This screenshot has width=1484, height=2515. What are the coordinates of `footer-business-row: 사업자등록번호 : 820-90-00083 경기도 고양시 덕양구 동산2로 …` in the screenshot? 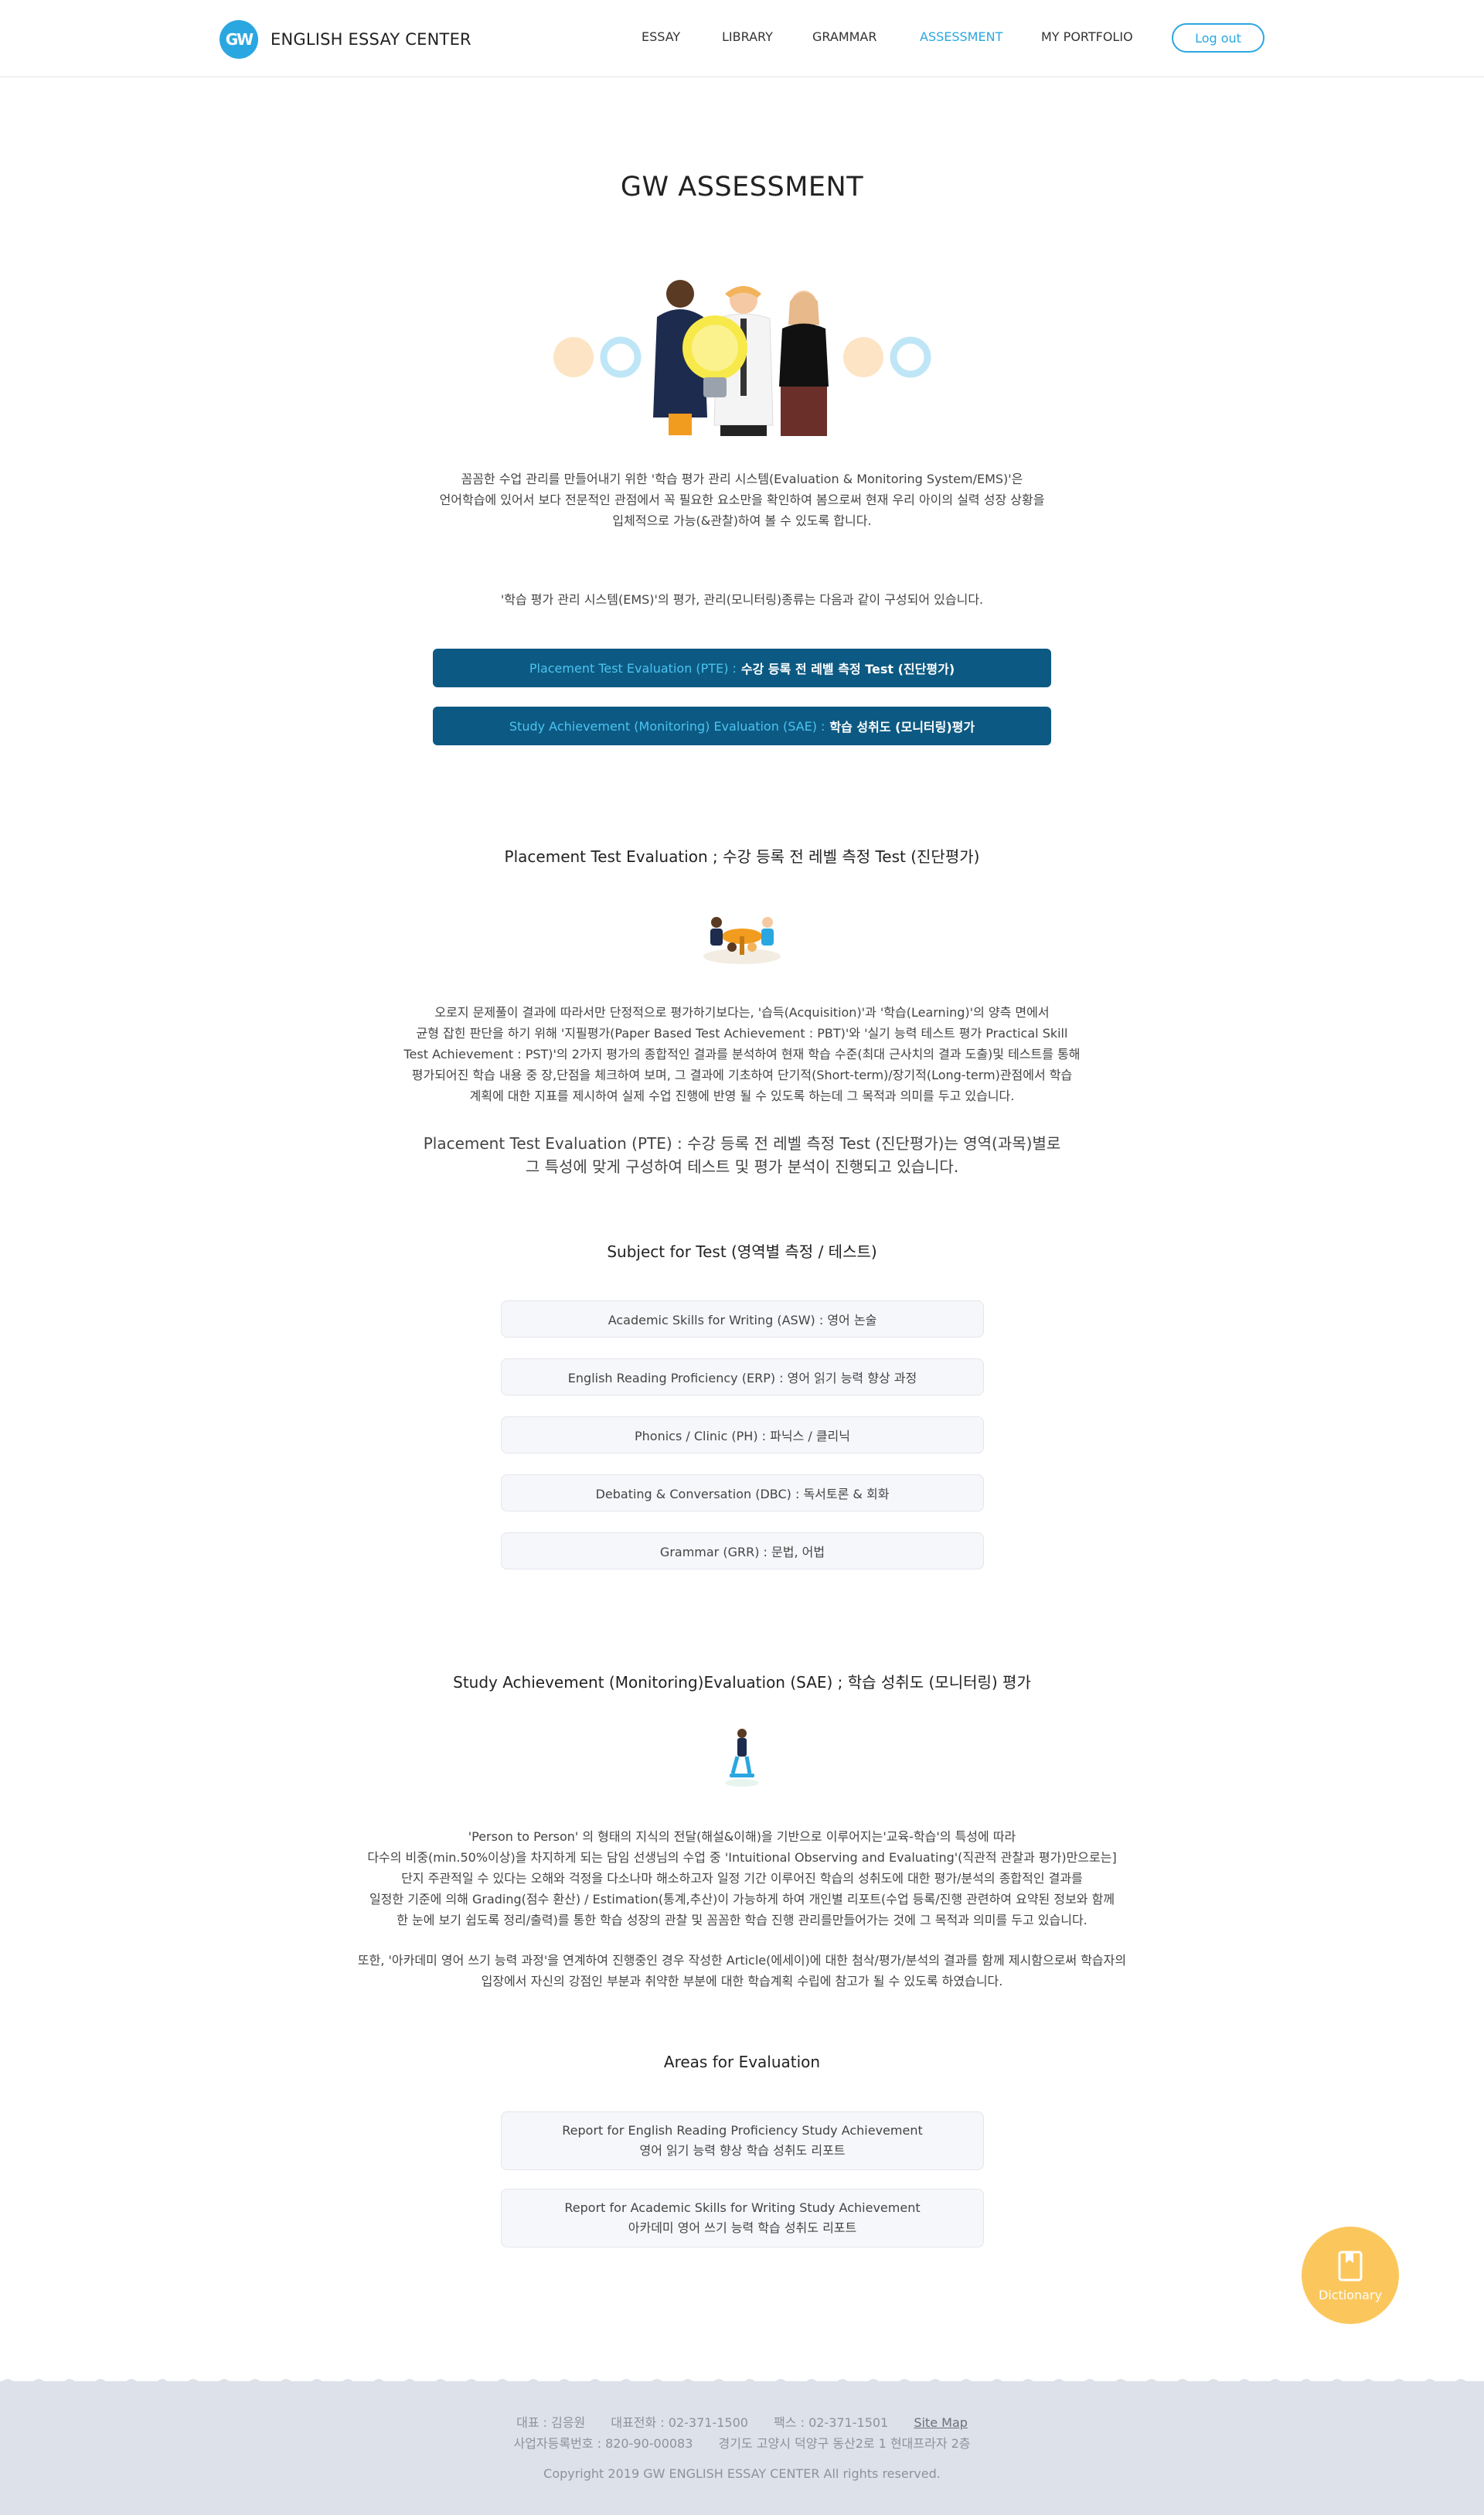 It's located at (742, 2442).